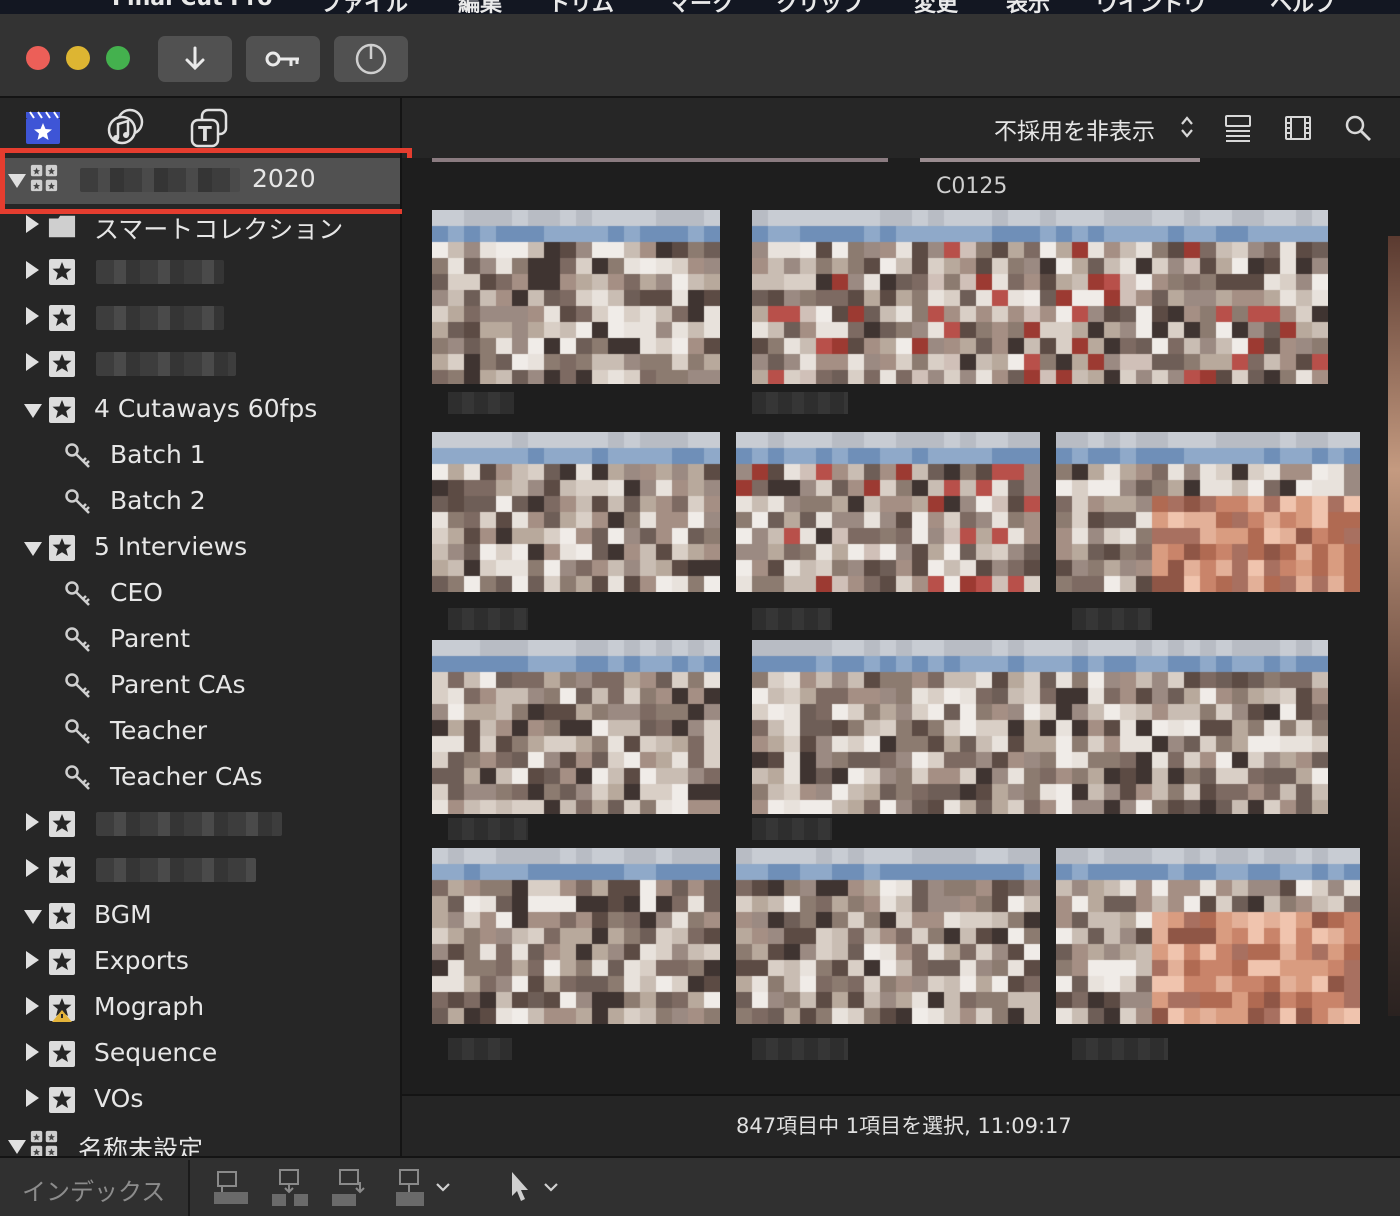  Describe the element at coordinates (150, 638) in the screenshot. I see `keyword-label: Parent` at that location.